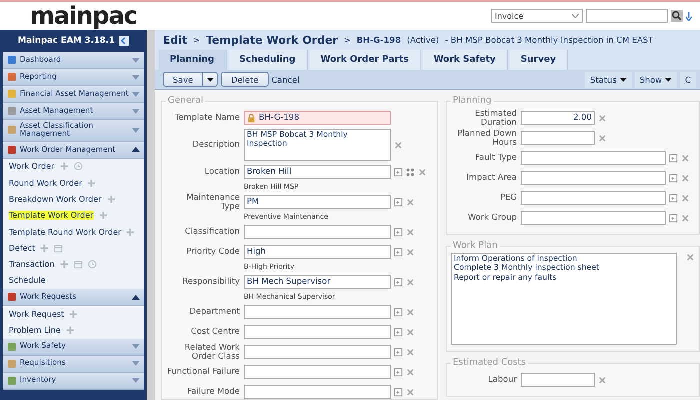 The width and height of the screenshot is (700, 400). What do you see at coordinates (688, 80) in the screenshot?
I see `menu-button: C` at bounding box center [688, 80].